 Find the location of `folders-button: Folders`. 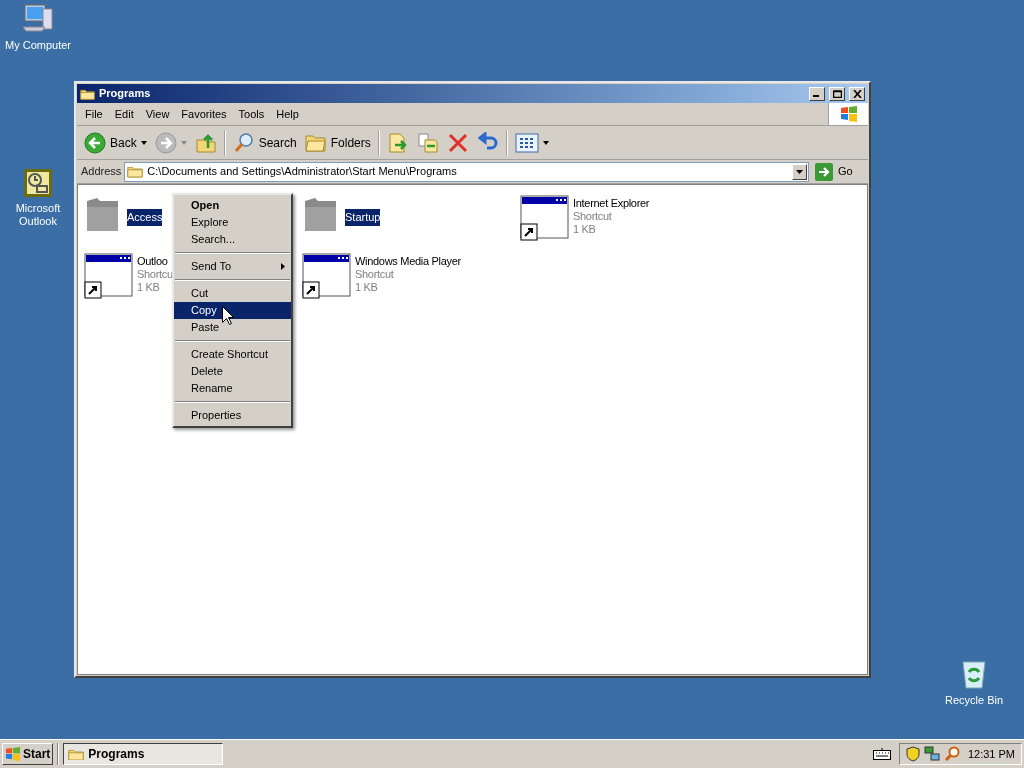

folders-button: Folders is located at coordinates (337, 142).